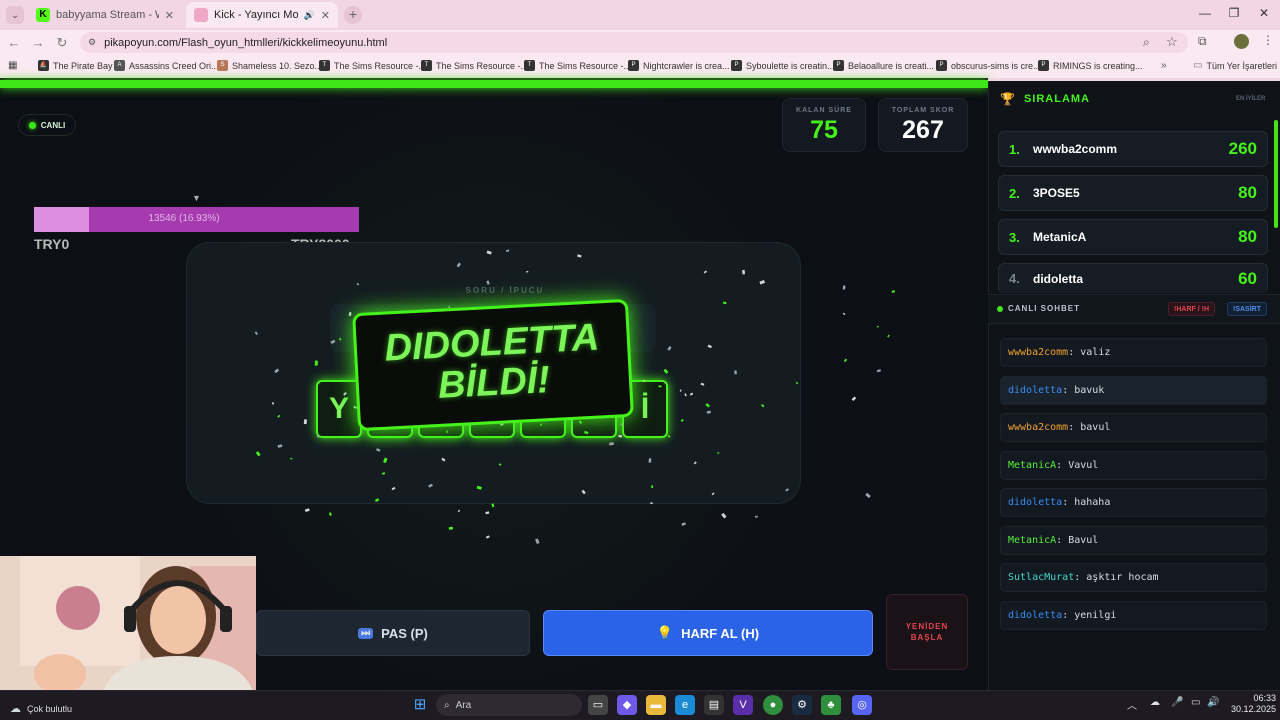  What do you see at coordinates (1133, 390) in the screenshot?
I see `chat-message: didoletta: bavuk` at bounding box center [1133, 390].